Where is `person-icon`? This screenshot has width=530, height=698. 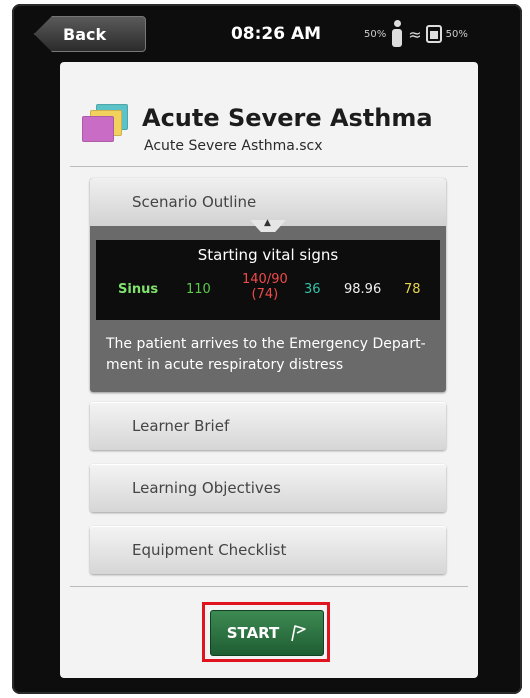
person-icon is located at coordinates (397, 34).